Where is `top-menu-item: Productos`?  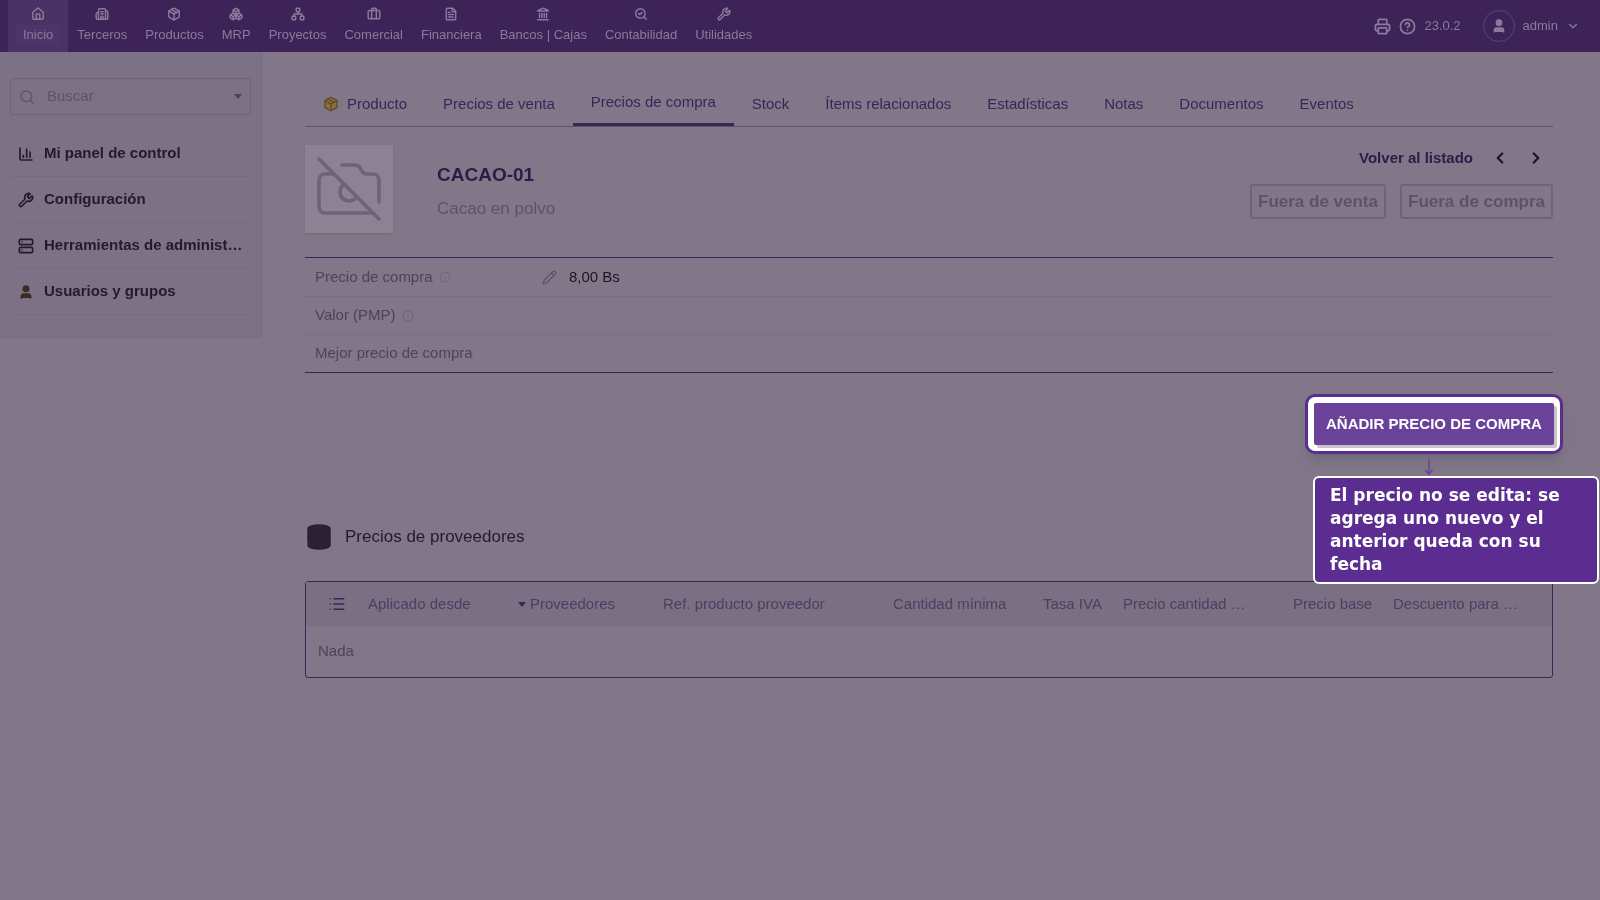 top-menu-item: Productos is located at coordinates (174, 26).